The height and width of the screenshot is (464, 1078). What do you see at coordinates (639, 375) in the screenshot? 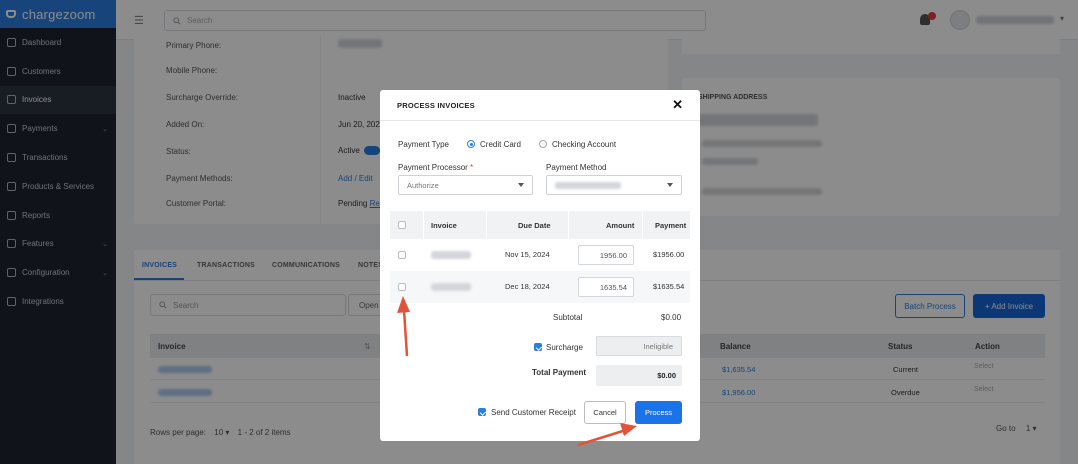
I see `total-value: $0.00` at bounding box center [639, 375].